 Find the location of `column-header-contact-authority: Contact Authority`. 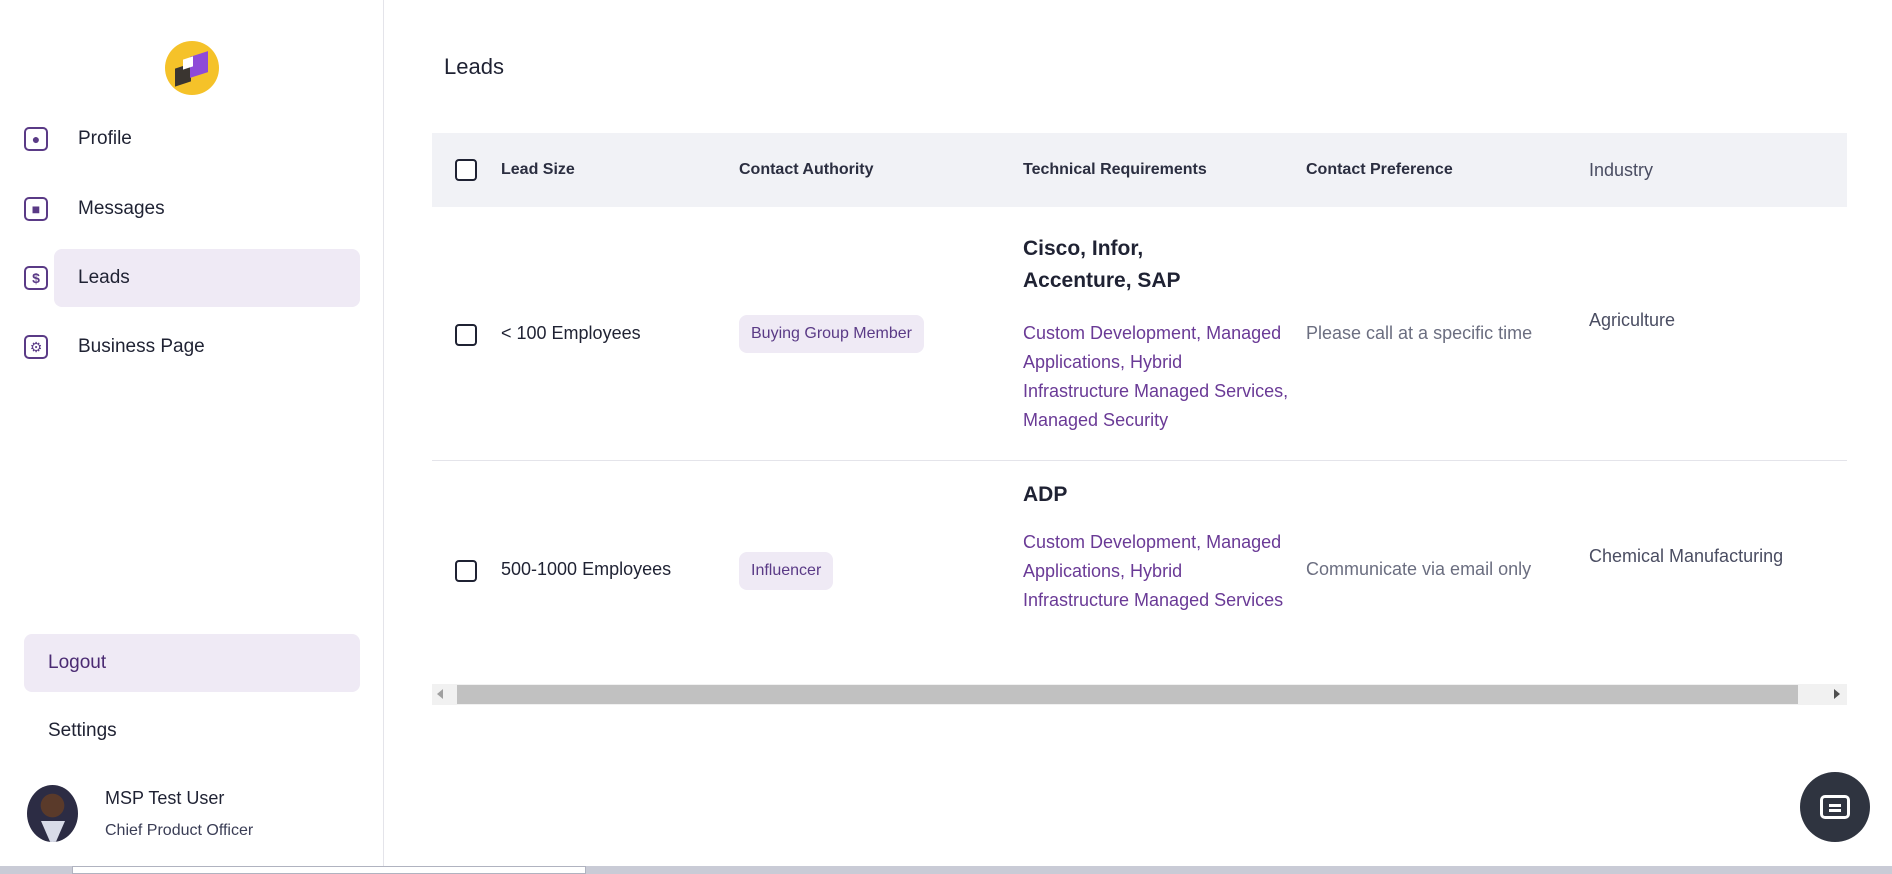

column-header-contact-authority: Contact Authority is located at coordinates (806, 170).